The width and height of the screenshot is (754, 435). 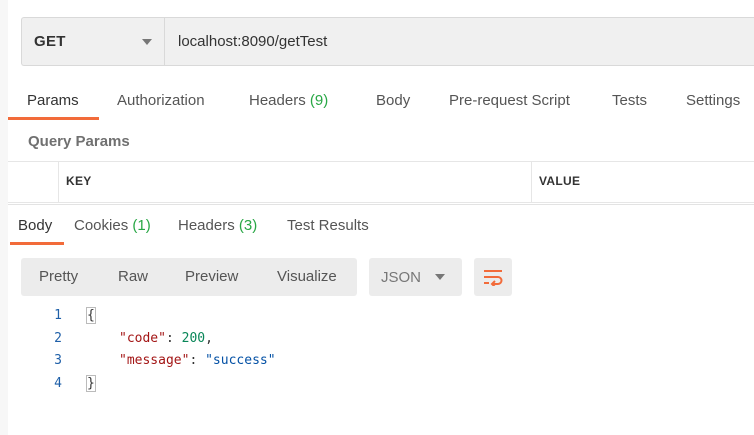 I want to click on query-params-title: Query Params, so click(x=79, y=141).